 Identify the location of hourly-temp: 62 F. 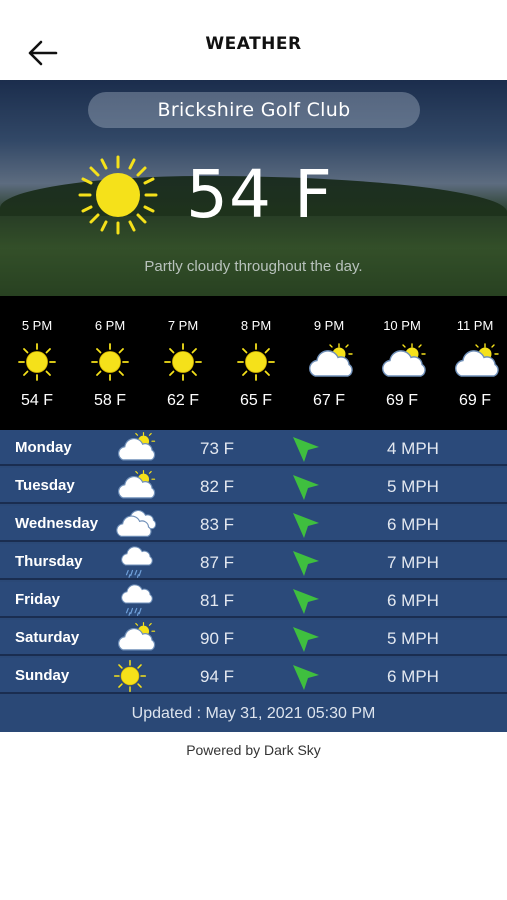
(182, 400).